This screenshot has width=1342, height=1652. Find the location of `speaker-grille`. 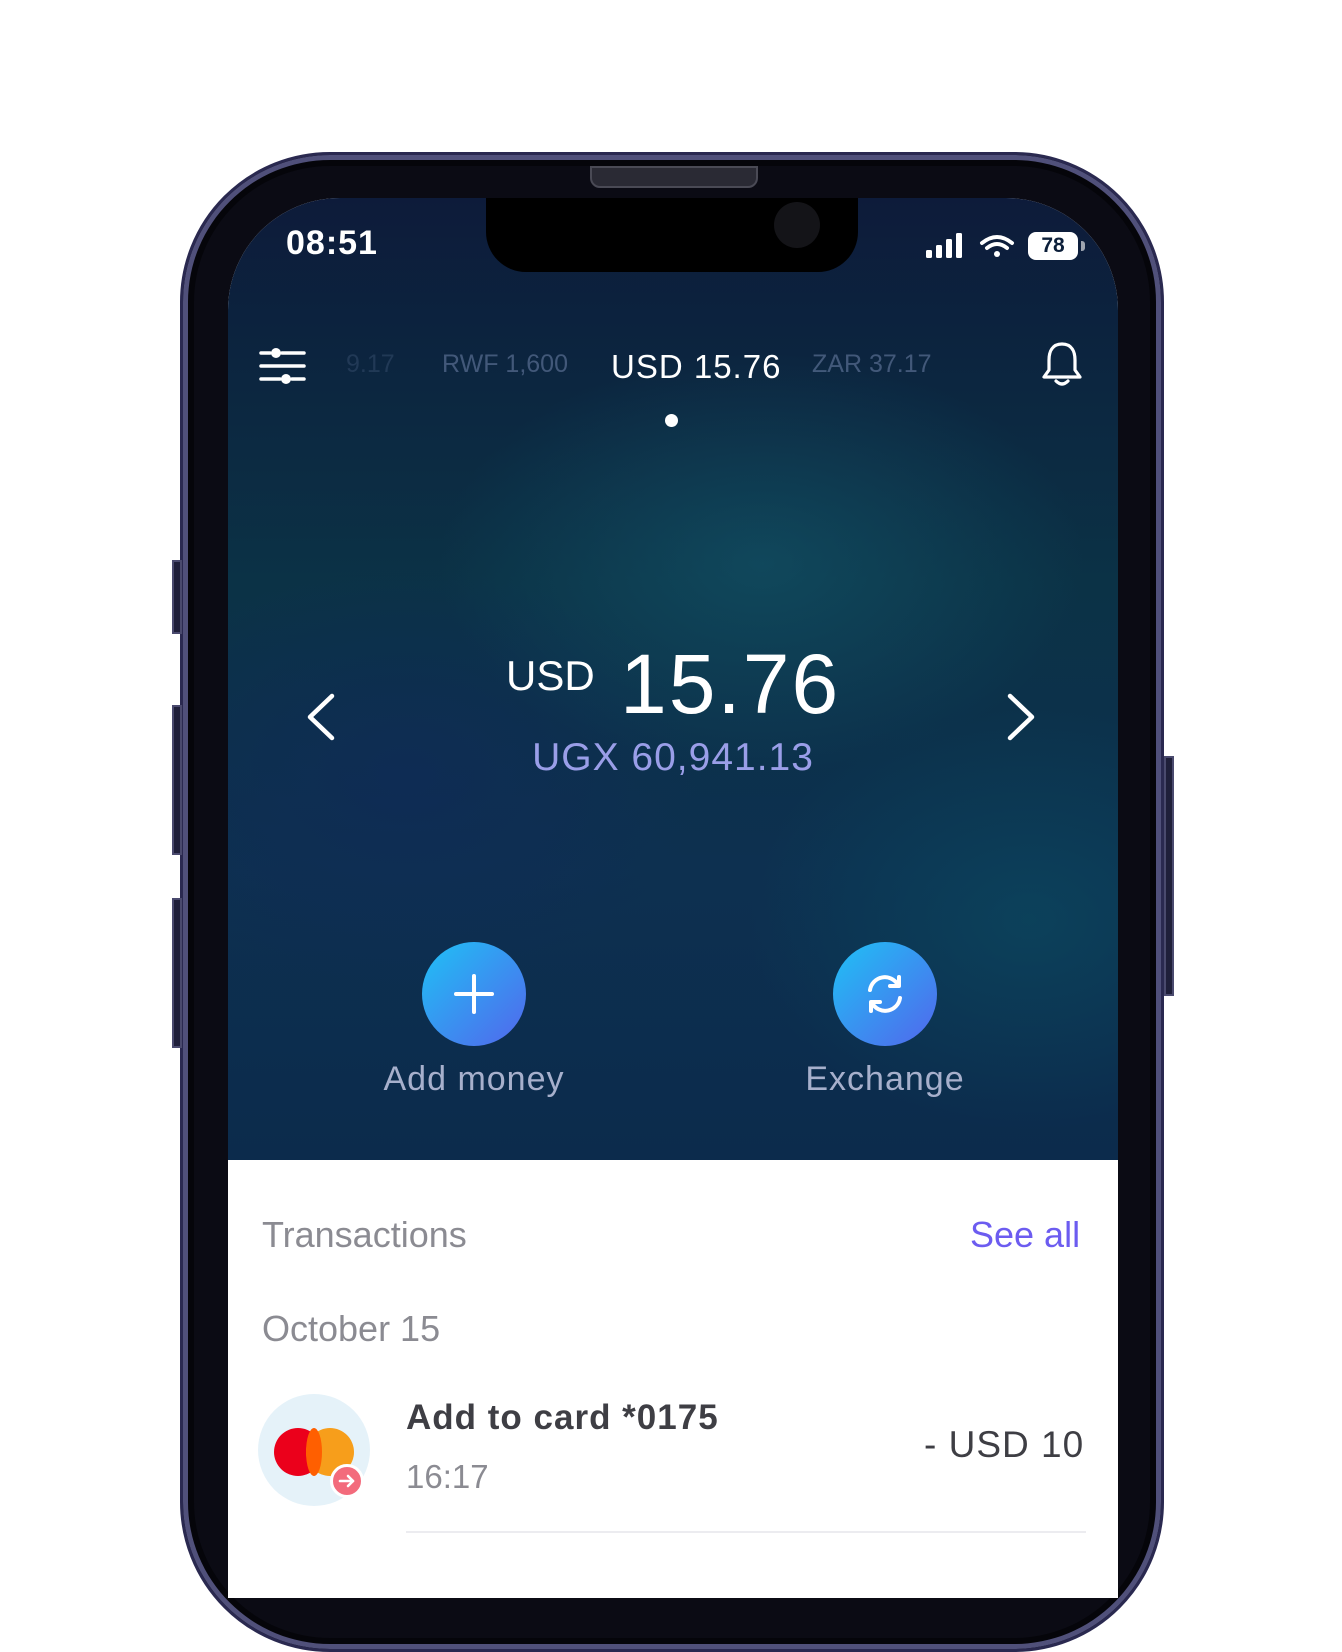

speaker-grille is located at coordinates (674, 177).